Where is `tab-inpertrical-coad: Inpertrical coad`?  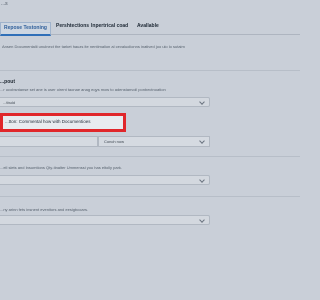
tab-inpertrical-coad: Inpertrical coad is located at coordinates (109, 26).